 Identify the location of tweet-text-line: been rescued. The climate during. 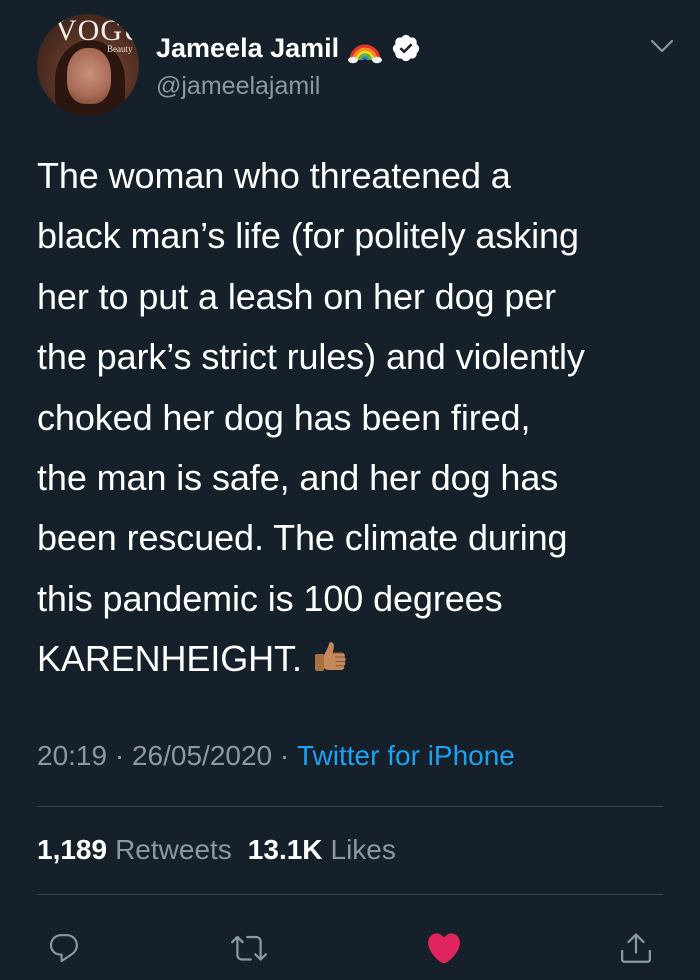
(302, 538).